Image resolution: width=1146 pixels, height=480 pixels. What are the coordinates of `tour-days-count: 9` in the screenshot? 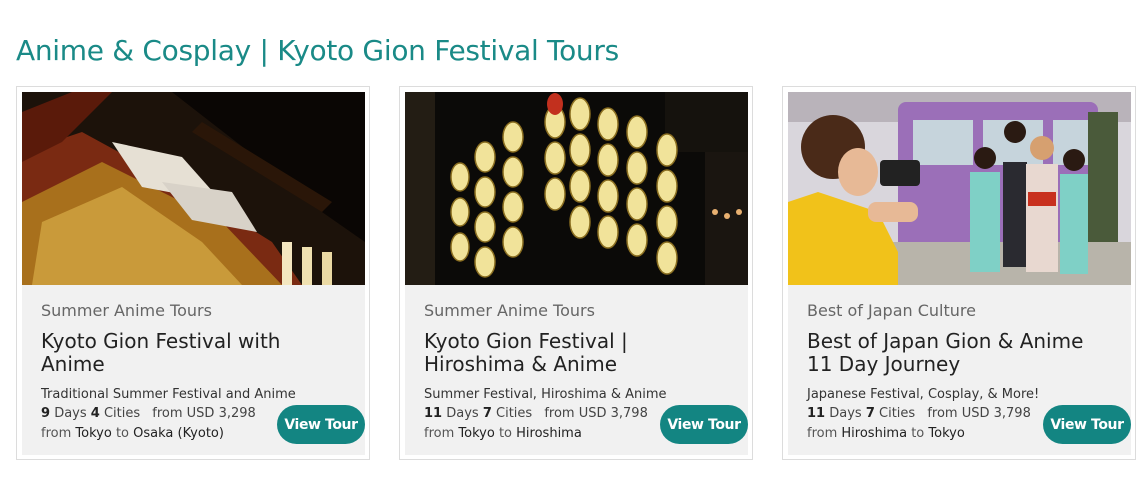 It's located at (46, 413).